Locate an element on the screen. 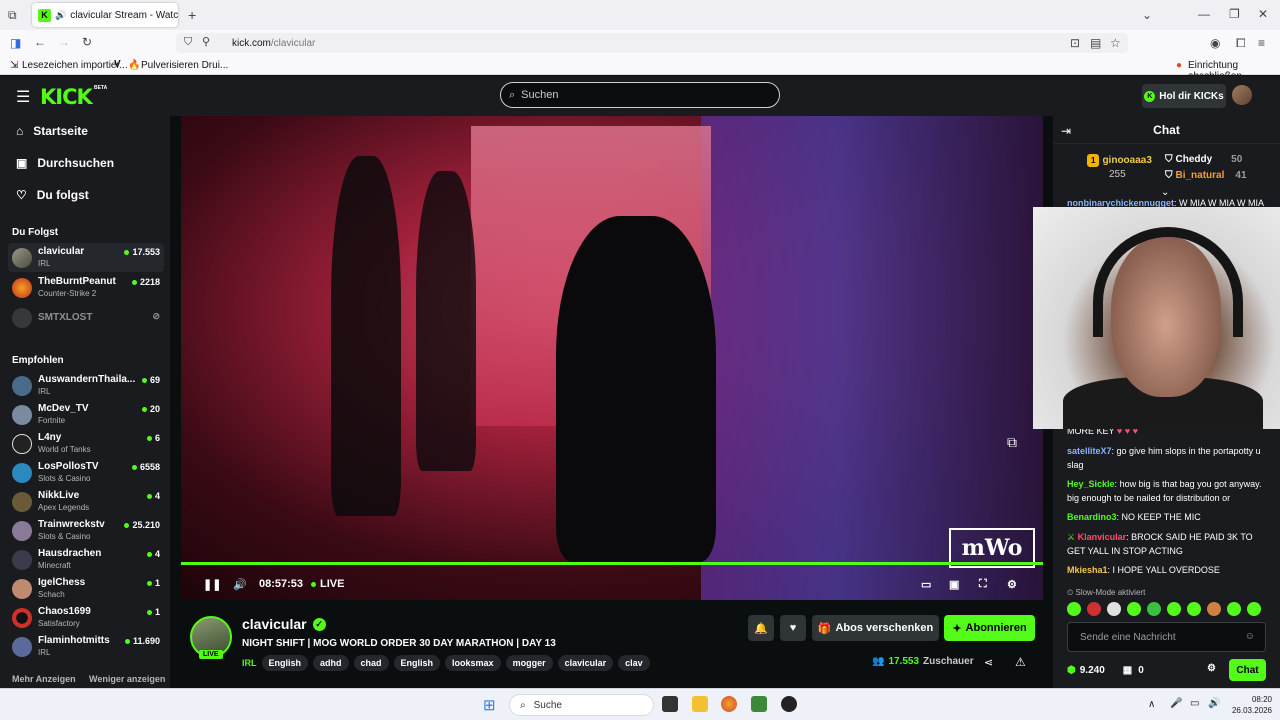  screenshot-icon: ⊡ is located at coordinates (1075, 43).